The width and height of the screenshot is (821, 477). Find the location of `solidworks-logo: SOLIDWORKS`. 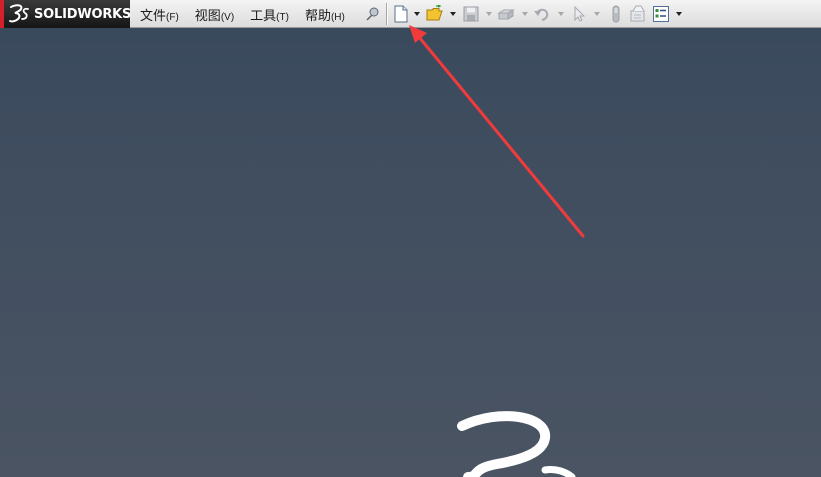

solidworks-logo: SOLIDWORKS is located at coordinates (66, 14).